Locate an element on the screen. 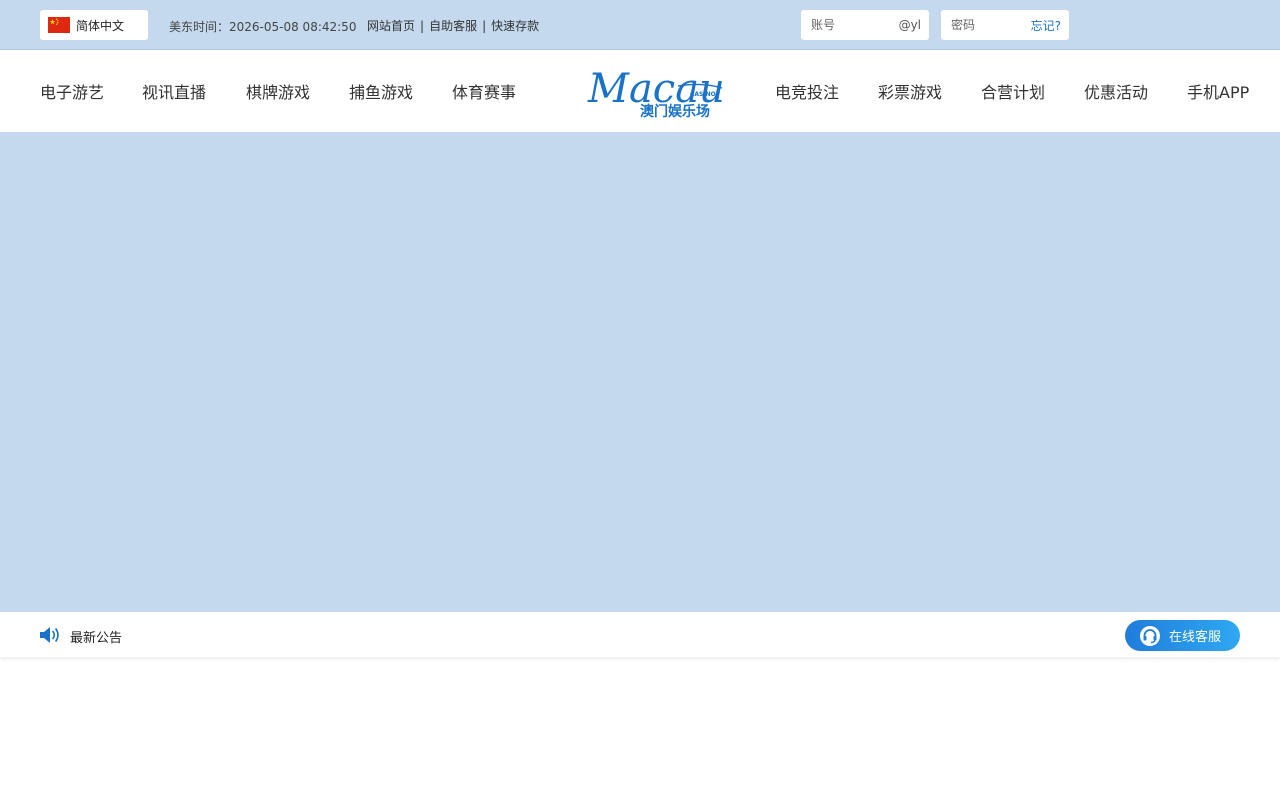  nav-electronic-games: 电子游艺 is located at coordinates (72, 91).